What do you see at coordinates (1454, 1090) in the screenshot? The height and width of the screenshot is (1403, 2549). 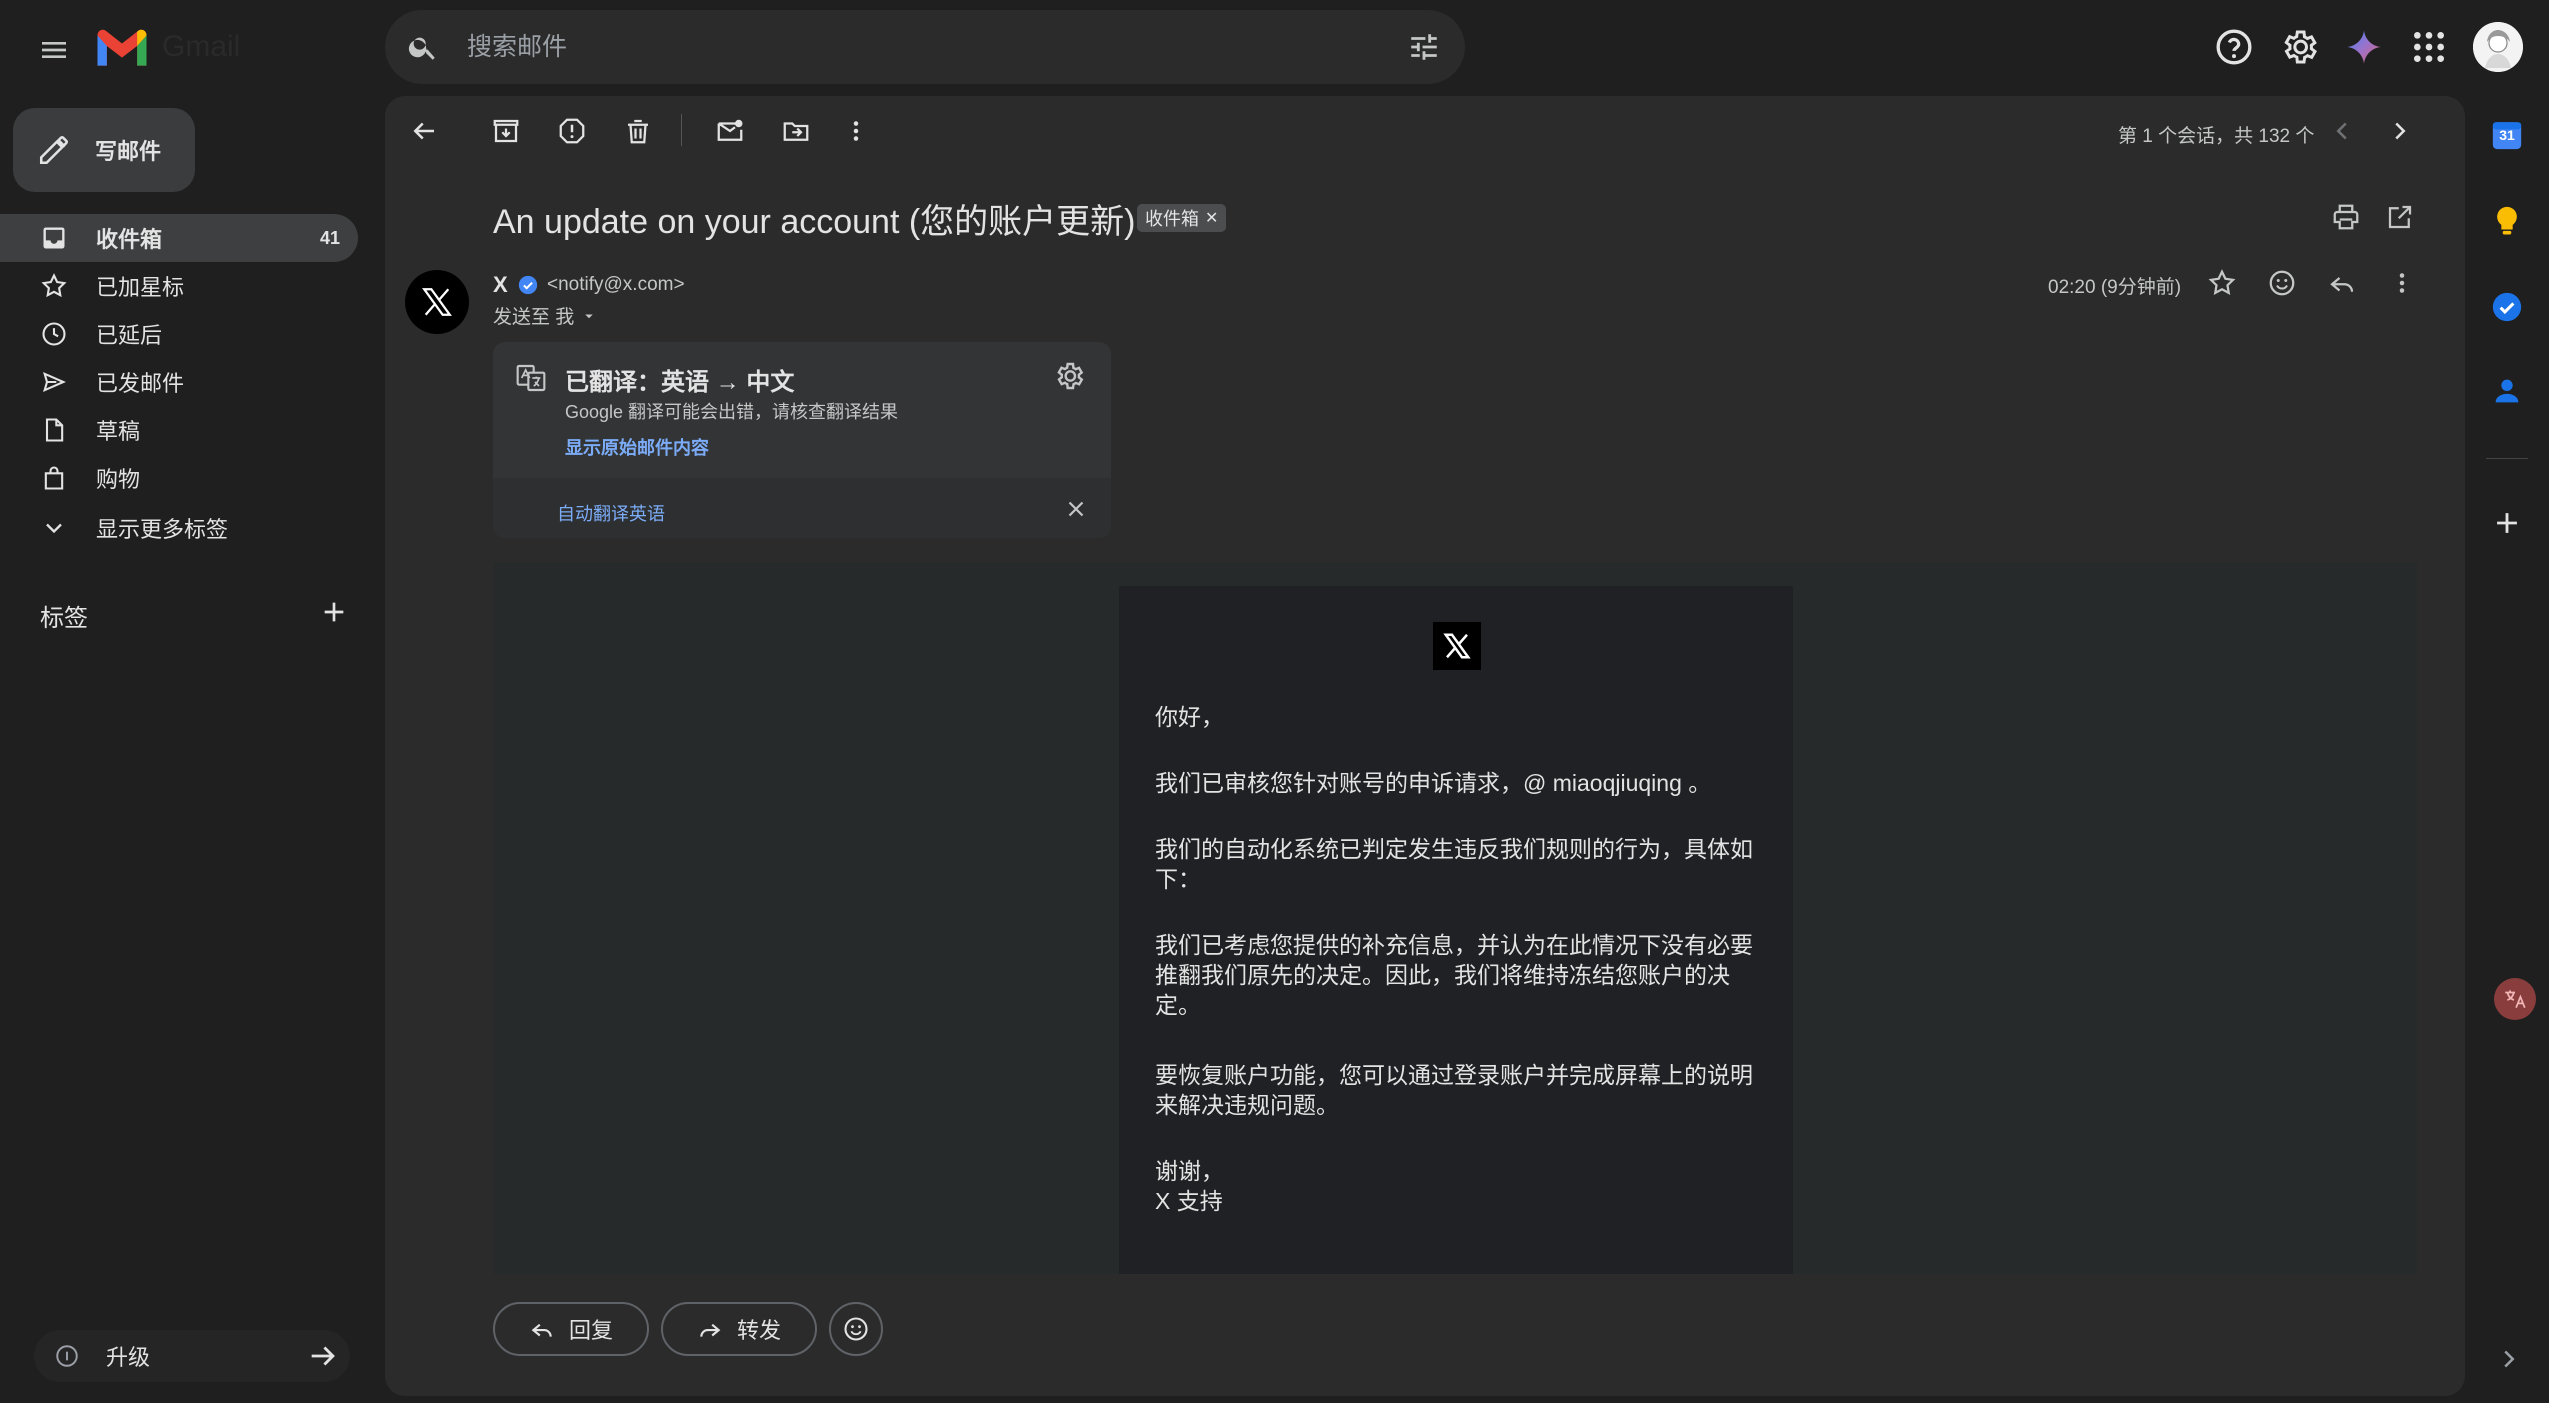 I see `email-paragraph: 要恢复账户功能，您可以通过登录账户并完成屏幕上的说明来解决违规问题。` at bounding box center [1454, 1090].